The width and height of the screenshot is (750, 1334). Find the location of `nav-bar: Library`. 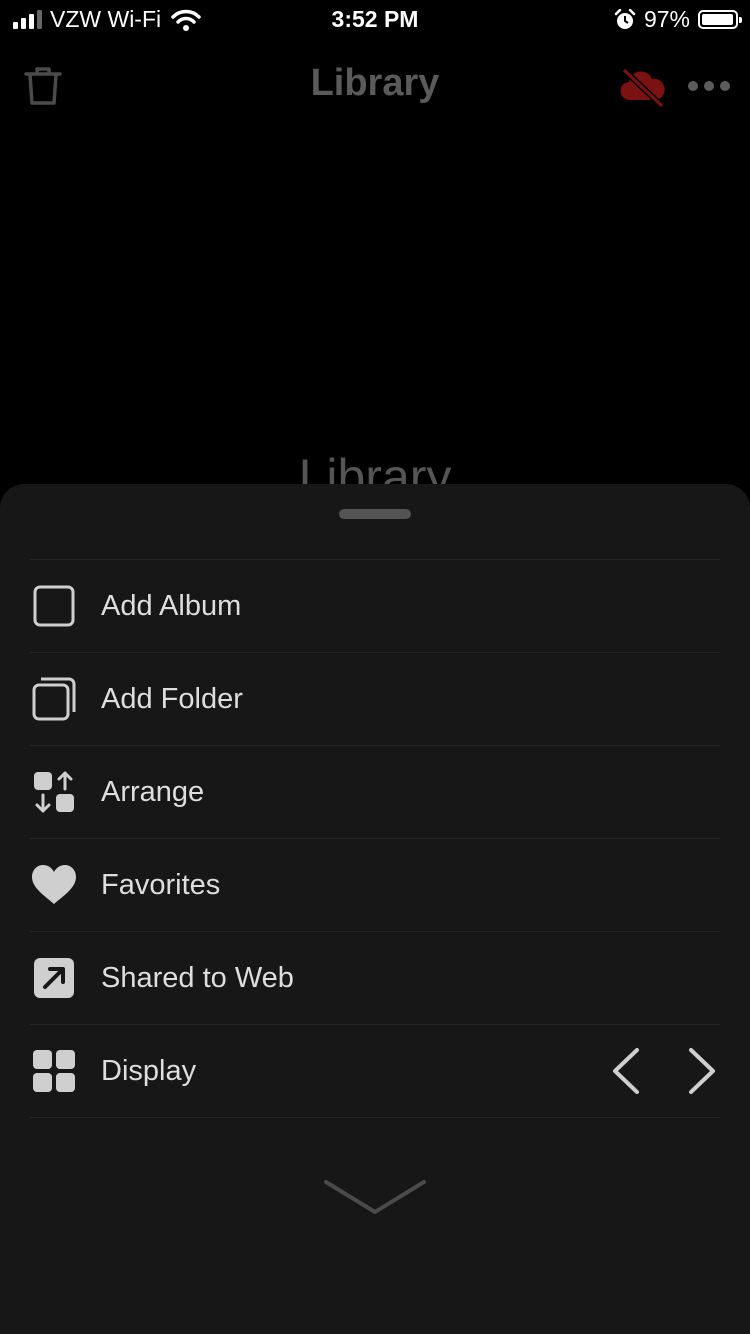

nav-bar: Library is located at coordinates (375, 85).